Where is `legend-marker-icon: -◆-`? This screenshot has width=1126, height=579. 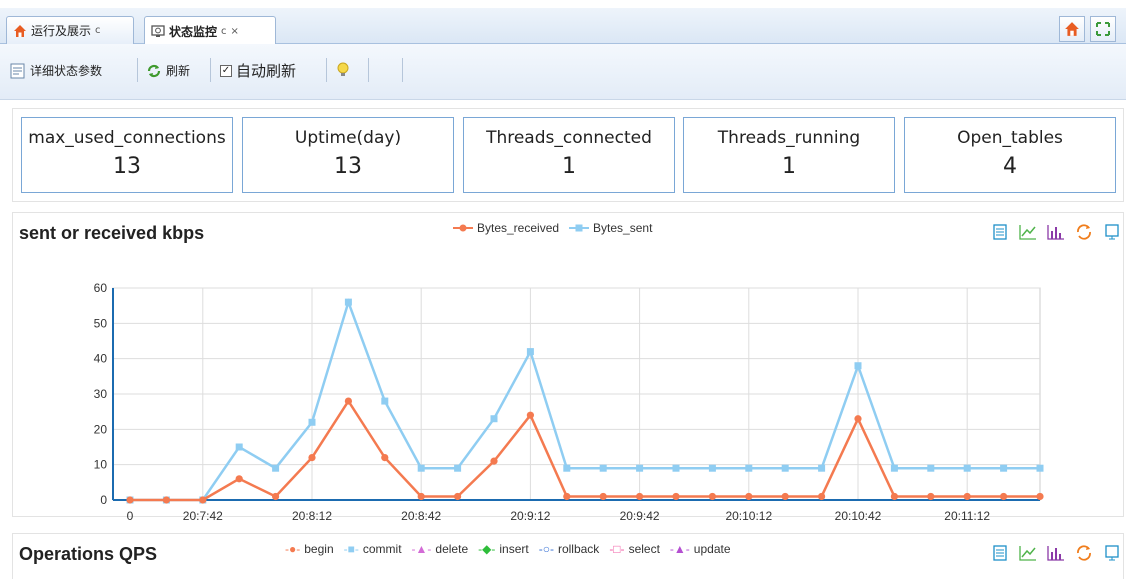 legend-marker-icon: -◆- is located at coordinates (487, 549).